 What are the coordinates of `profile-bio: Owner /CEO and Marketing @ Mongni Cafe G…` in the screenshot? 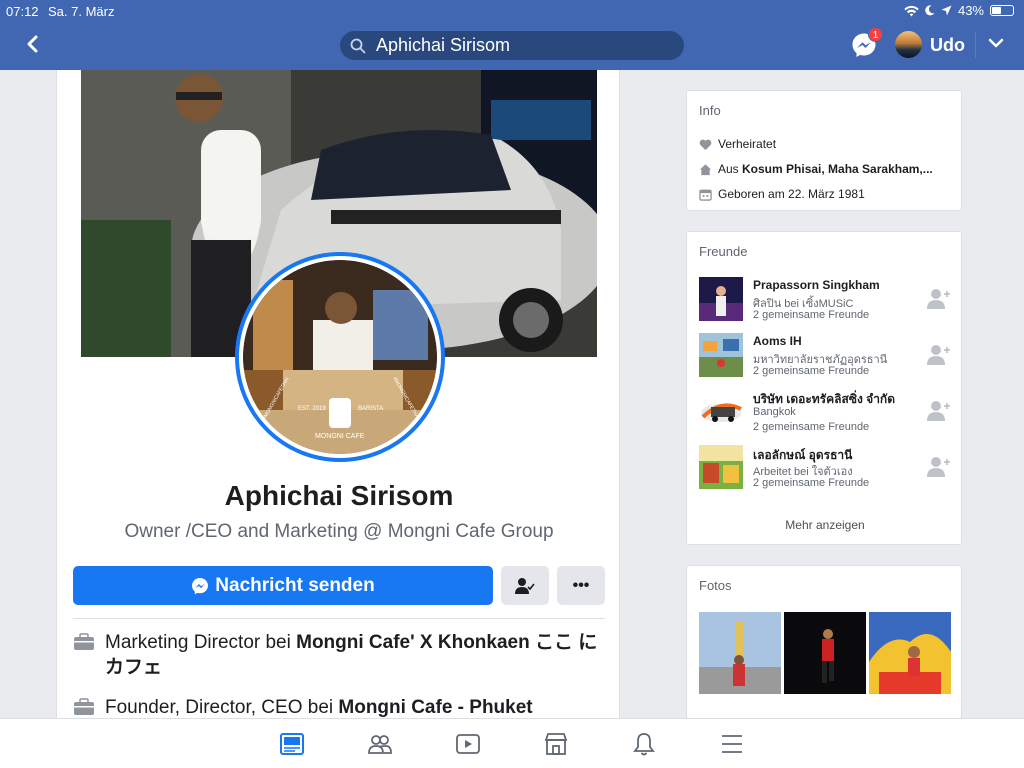 It's located at (339, 531).